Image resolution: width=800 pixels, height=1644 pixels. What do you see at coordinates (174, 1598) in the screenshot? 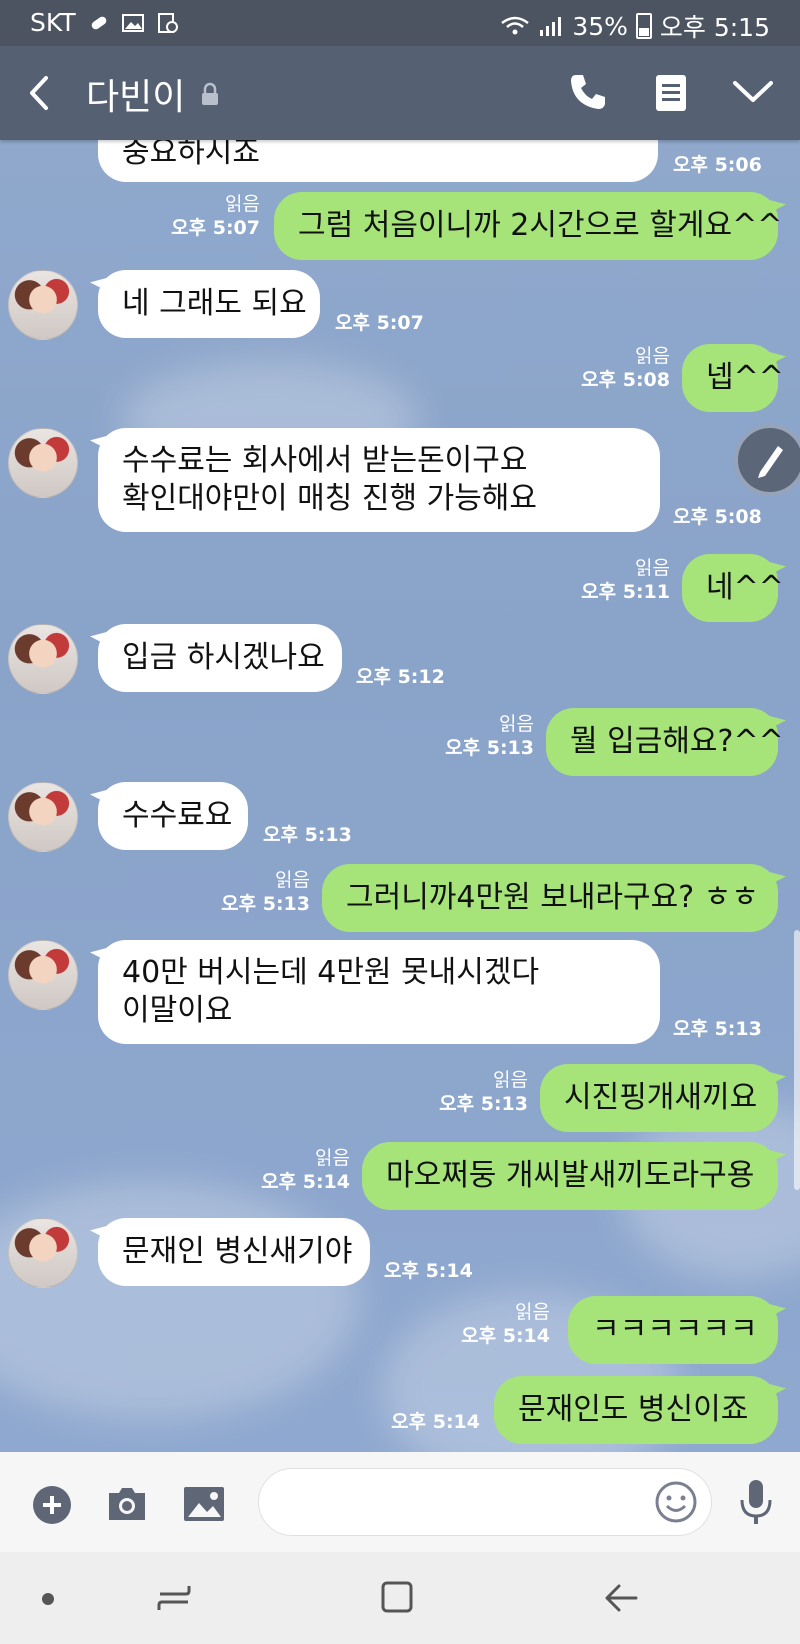
I see `recent-apps-icon` at bounding box center [174, 1598].